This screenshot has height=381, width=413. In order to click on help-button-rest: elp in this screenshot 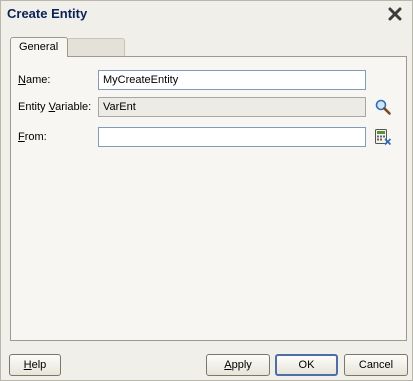, I will do `click(39, 365)`.